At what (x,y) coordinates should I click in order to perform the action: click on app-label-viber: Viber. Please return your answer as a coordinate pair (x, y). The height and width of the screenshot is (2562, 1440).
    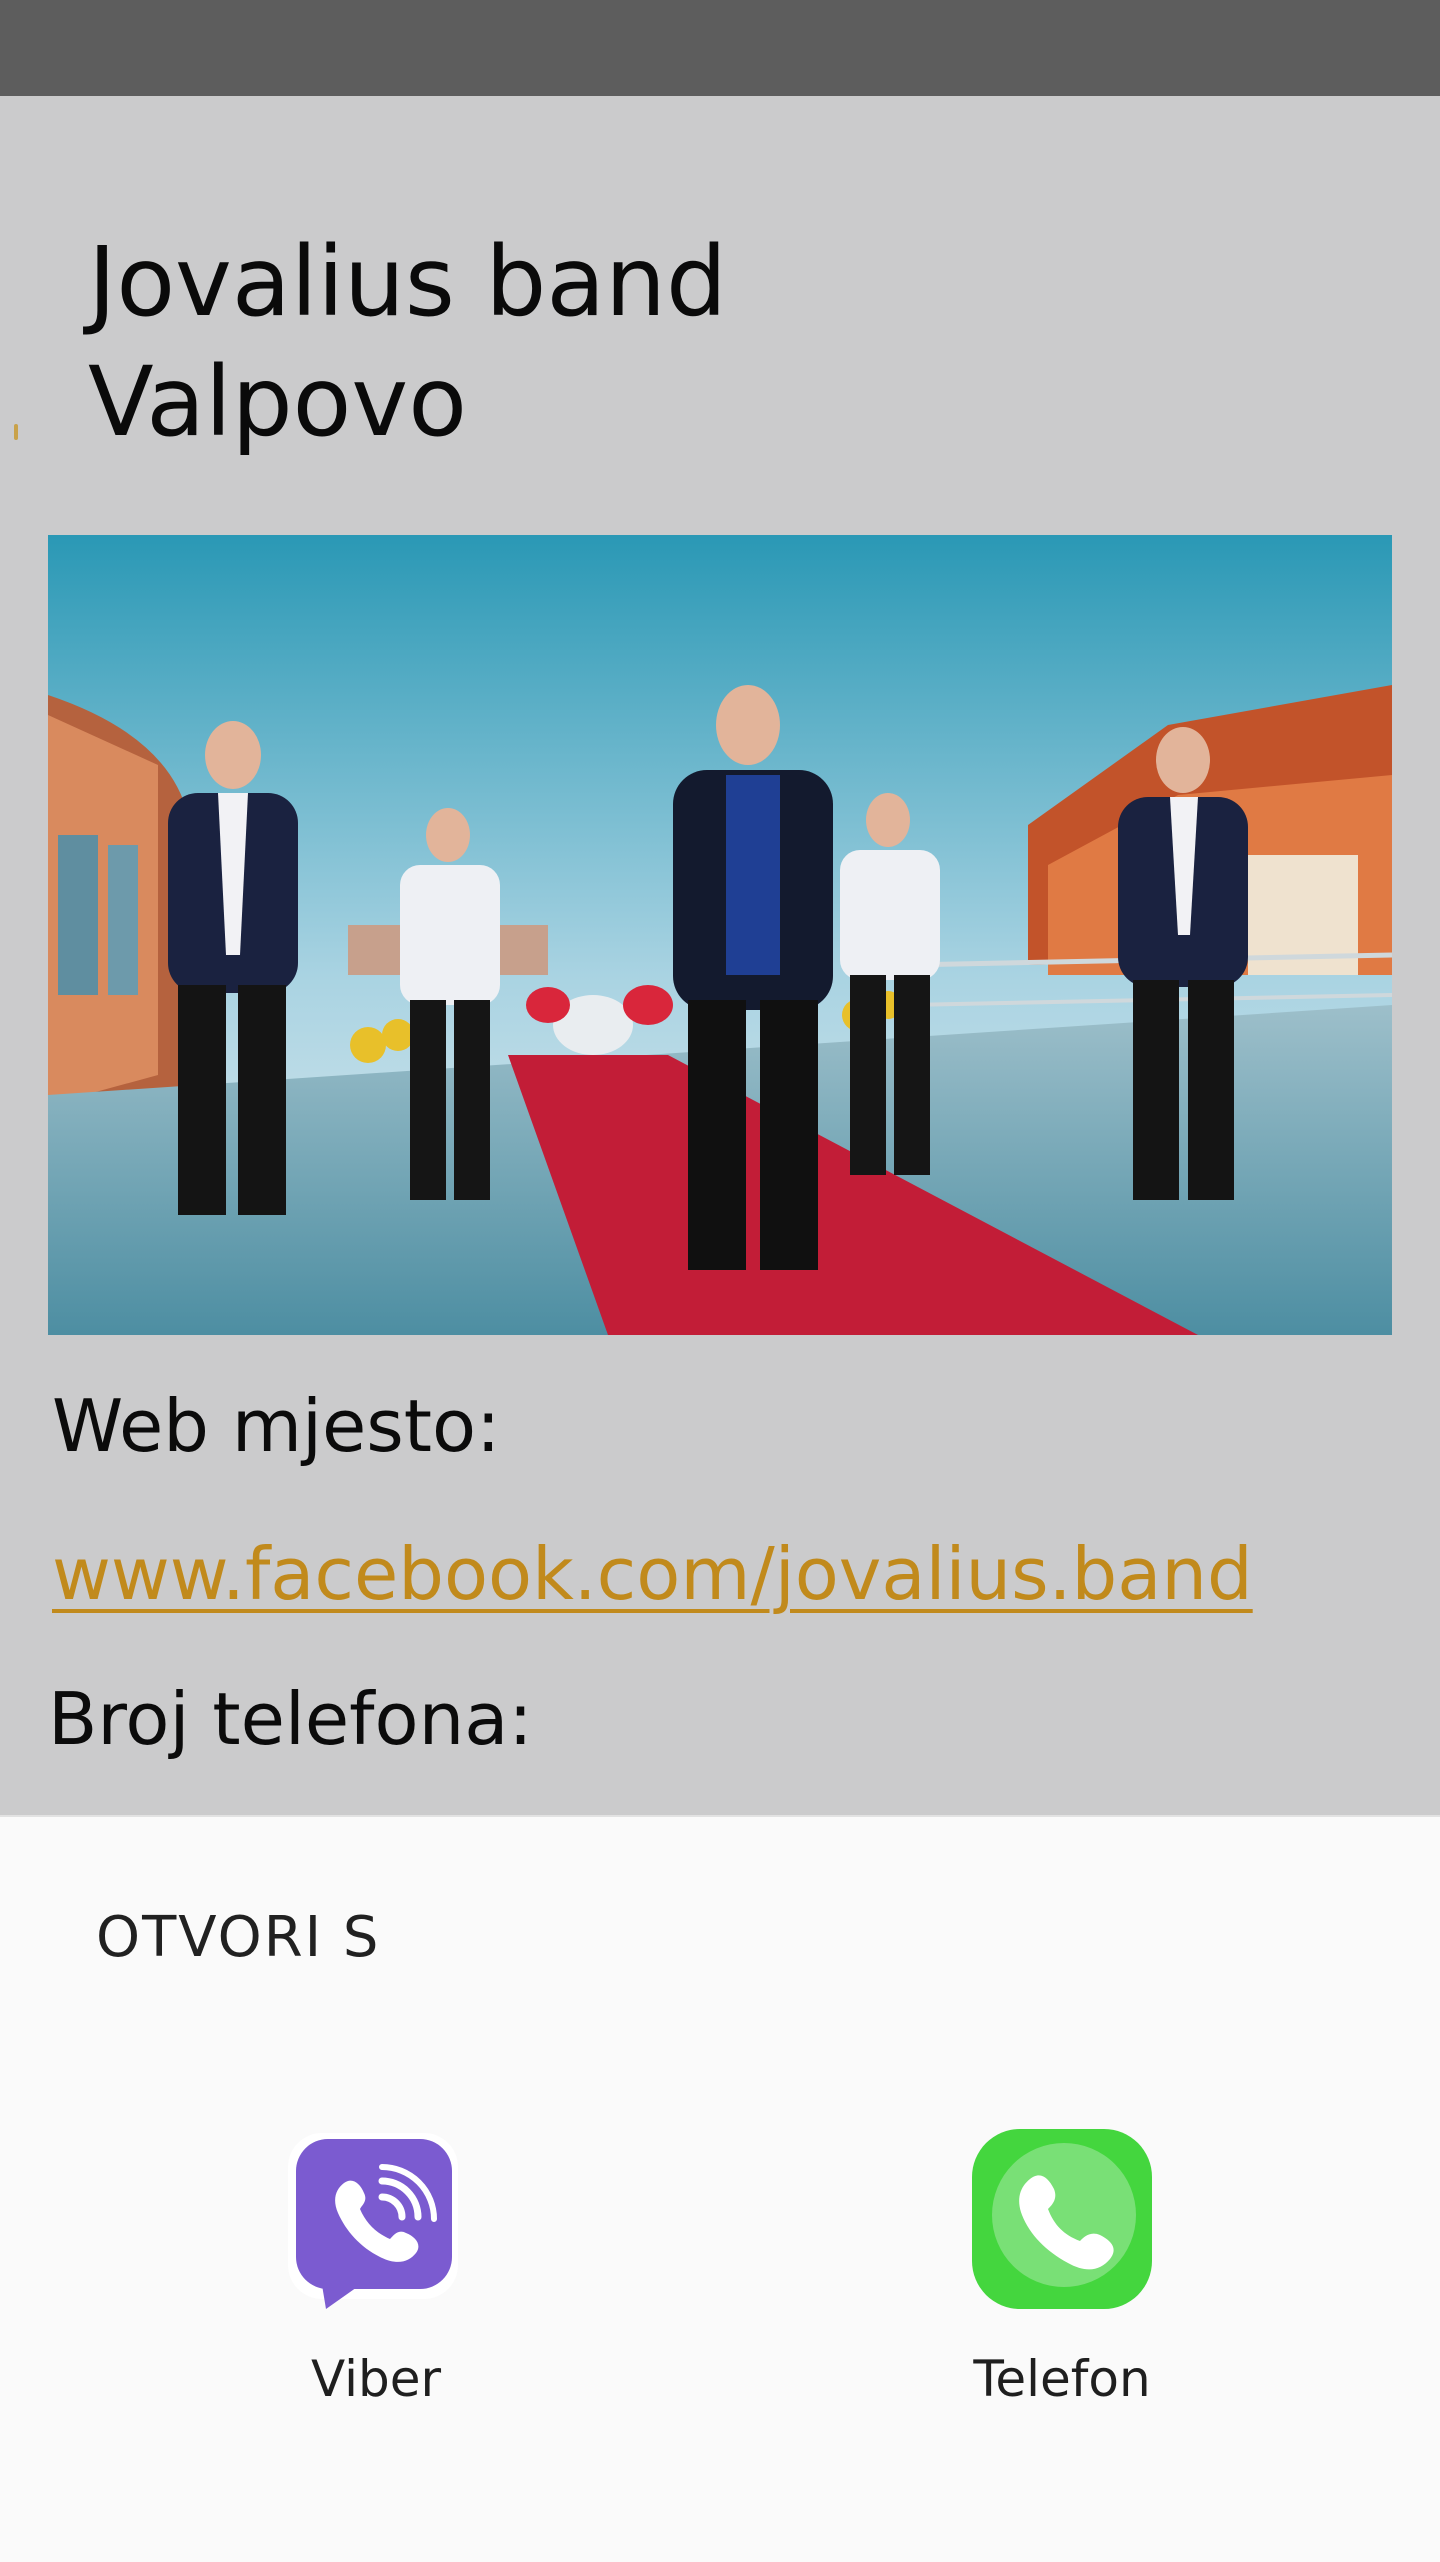
    Looking at the image, I should click on (376, 2379).